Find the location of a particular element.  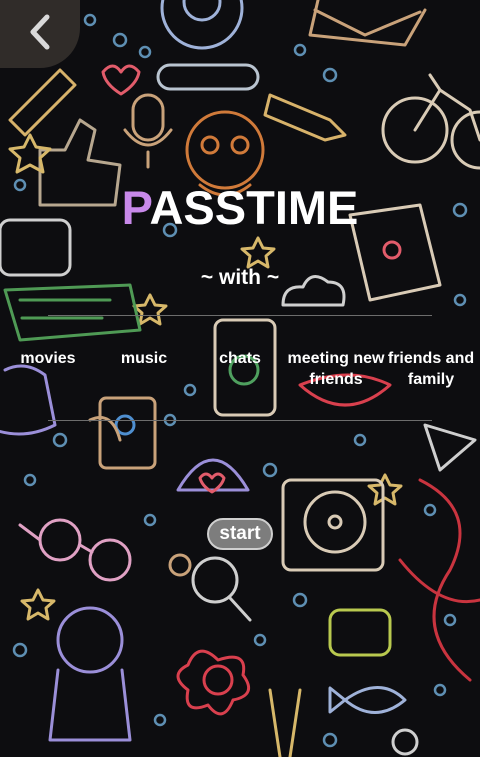

app-title: PASSTIME is located at coordinates (240, 207).